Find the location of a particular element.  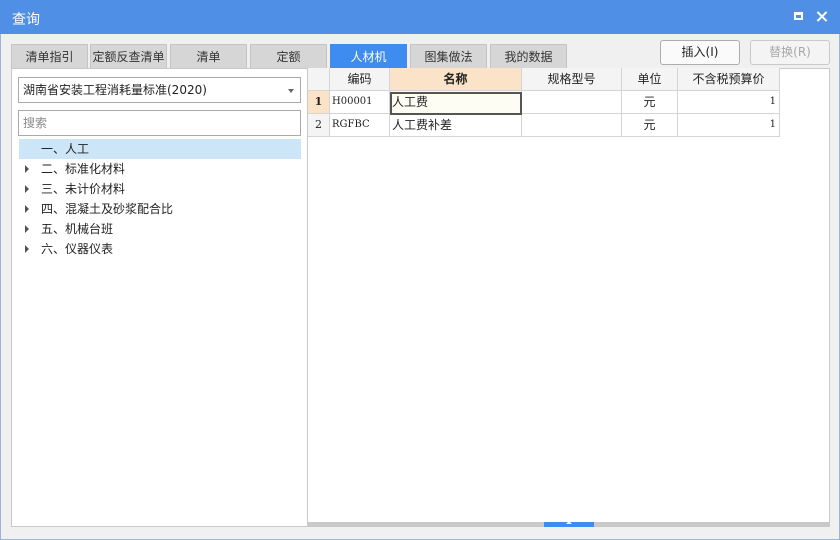

tree-item-standard-materials: 二、标准化材料 is located at coordinates (160, 169).